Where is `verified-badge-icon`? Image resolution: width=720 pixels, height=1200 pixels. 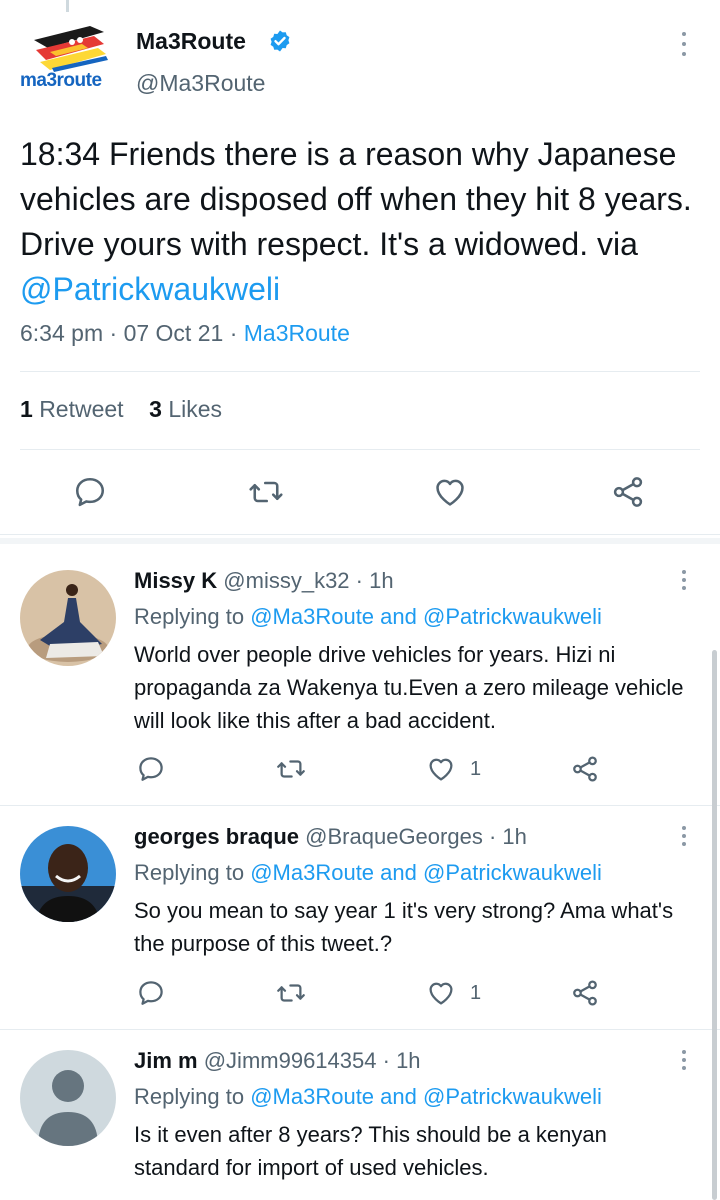 verified-badge-icon is located at coordinates (280, 41).